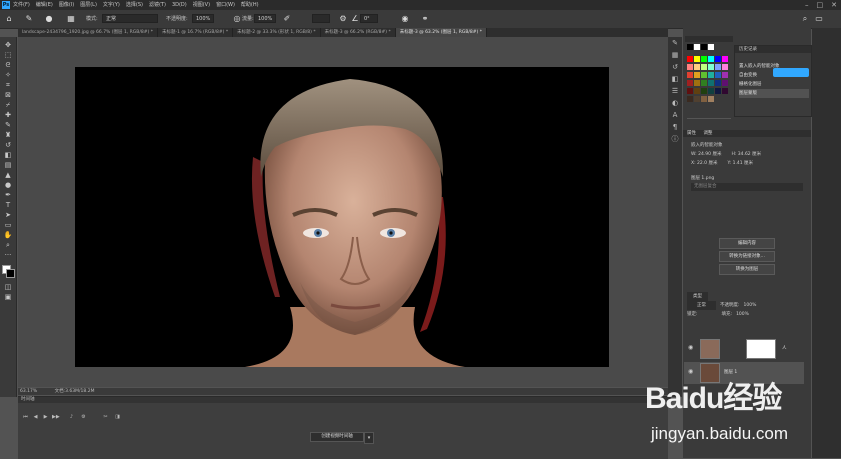 The image size is (841, 459). Describe the element at coordinates (8, 245) in the screenshot. I see `zoom-tool-icon: ⌕` at that location.